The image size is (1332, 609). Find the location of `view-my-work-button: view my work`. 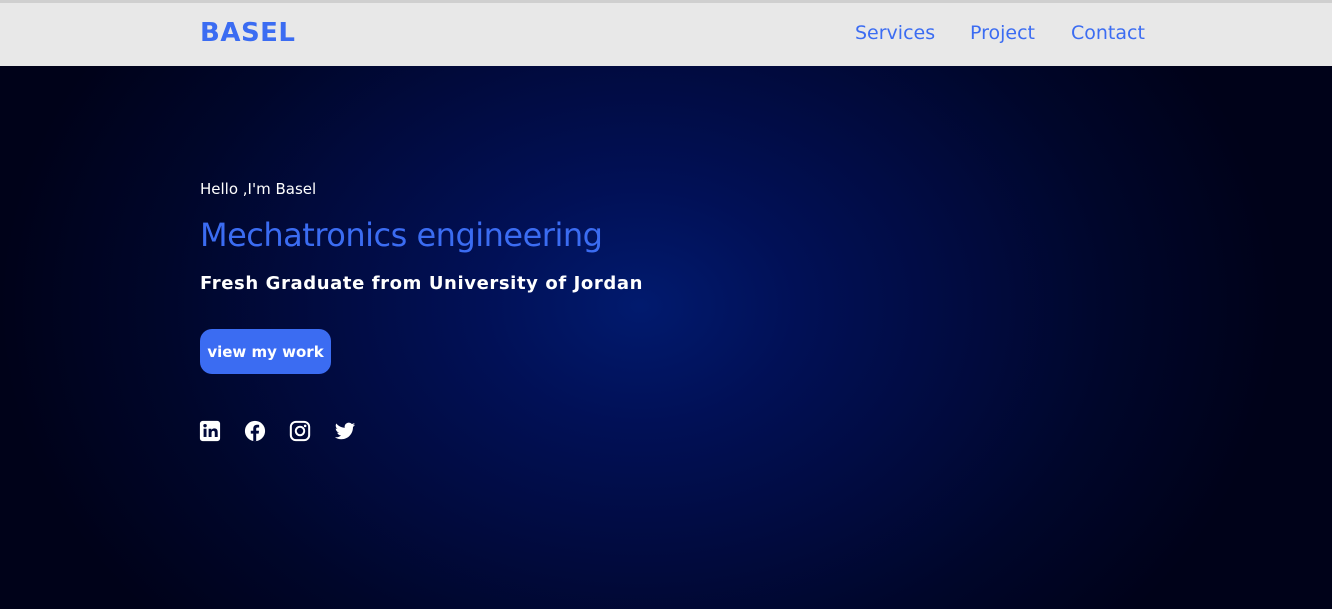

view-my-work-button: view my work is located at coordinates (265, 351).